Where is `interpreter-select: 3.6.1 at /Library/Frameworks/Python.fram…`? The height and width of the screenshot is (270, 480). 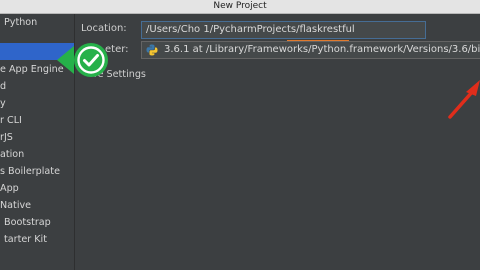 interpreter-select: 3.6.1 at /Library/Frameworks/Python.fram… is located at coordinates (310, 50).